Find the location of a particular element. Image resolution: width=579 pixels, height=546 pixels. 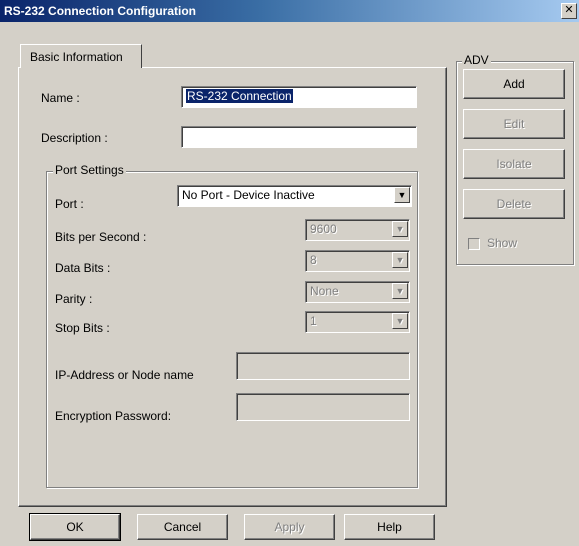

name-label: Name : is located at coordinates (60, 98).